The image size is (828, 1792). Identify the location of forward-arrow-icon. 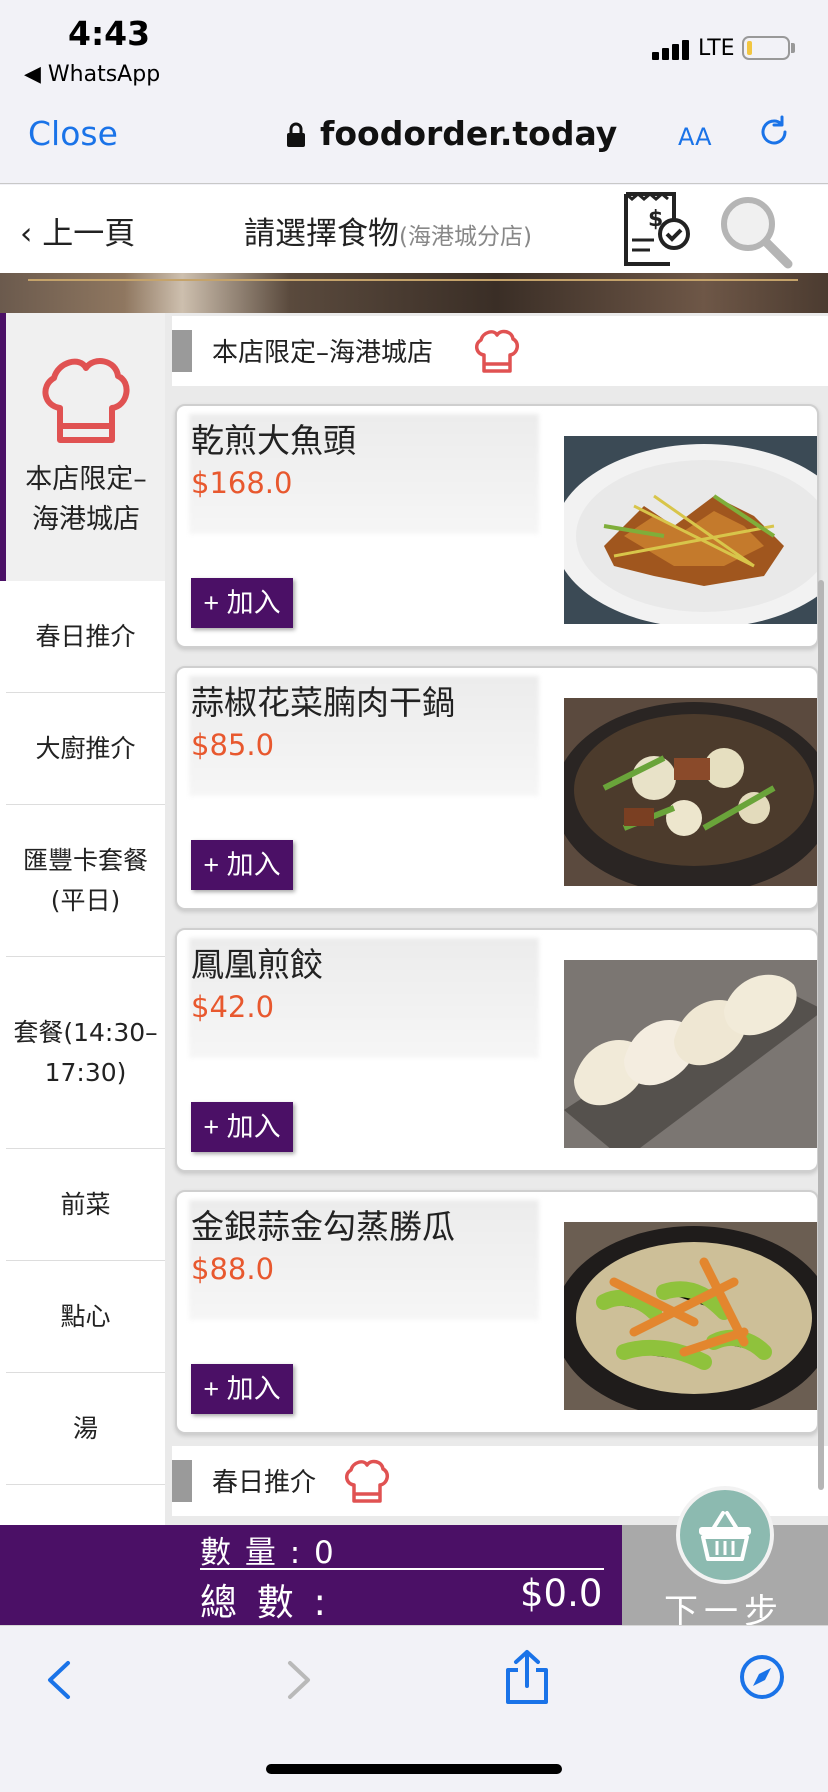
(297, 1680).